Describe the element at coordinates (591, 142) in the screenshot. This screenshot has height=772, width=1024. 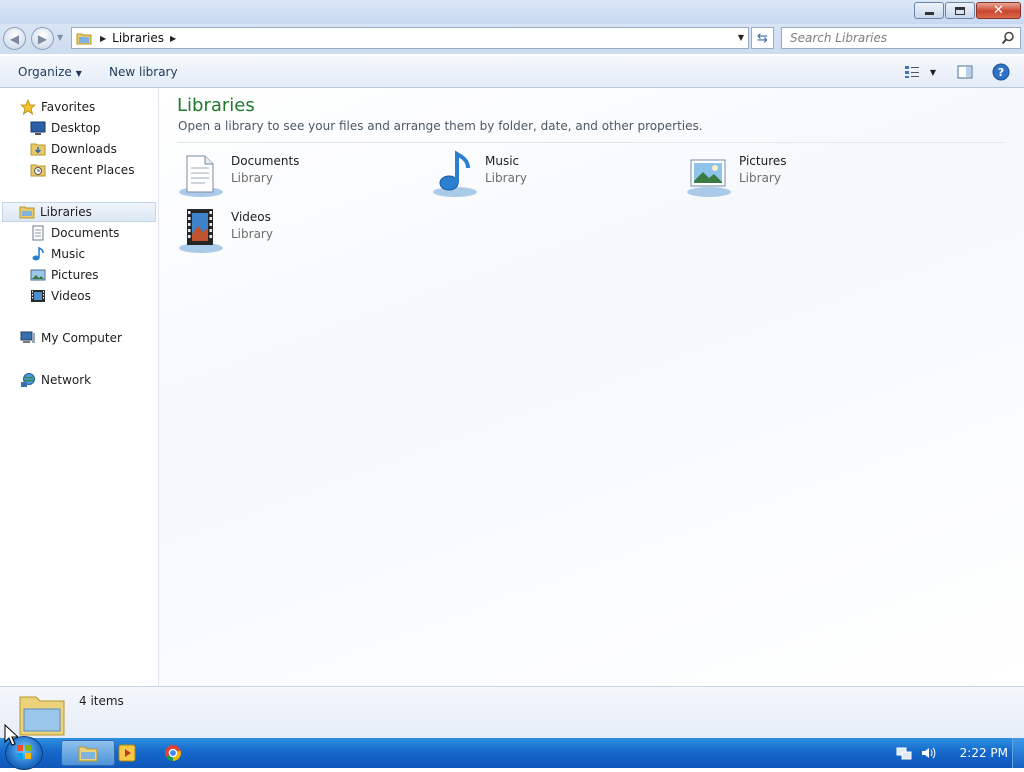
I see `header-divider` at that location.